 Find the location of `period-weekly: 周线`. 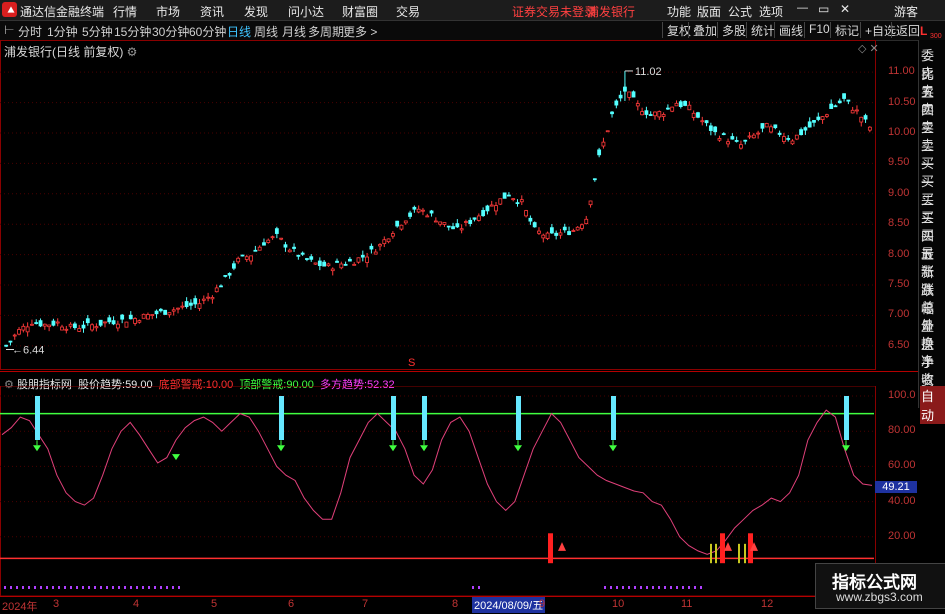

period-weekly: 周线 is located at coordinates (266, 31).